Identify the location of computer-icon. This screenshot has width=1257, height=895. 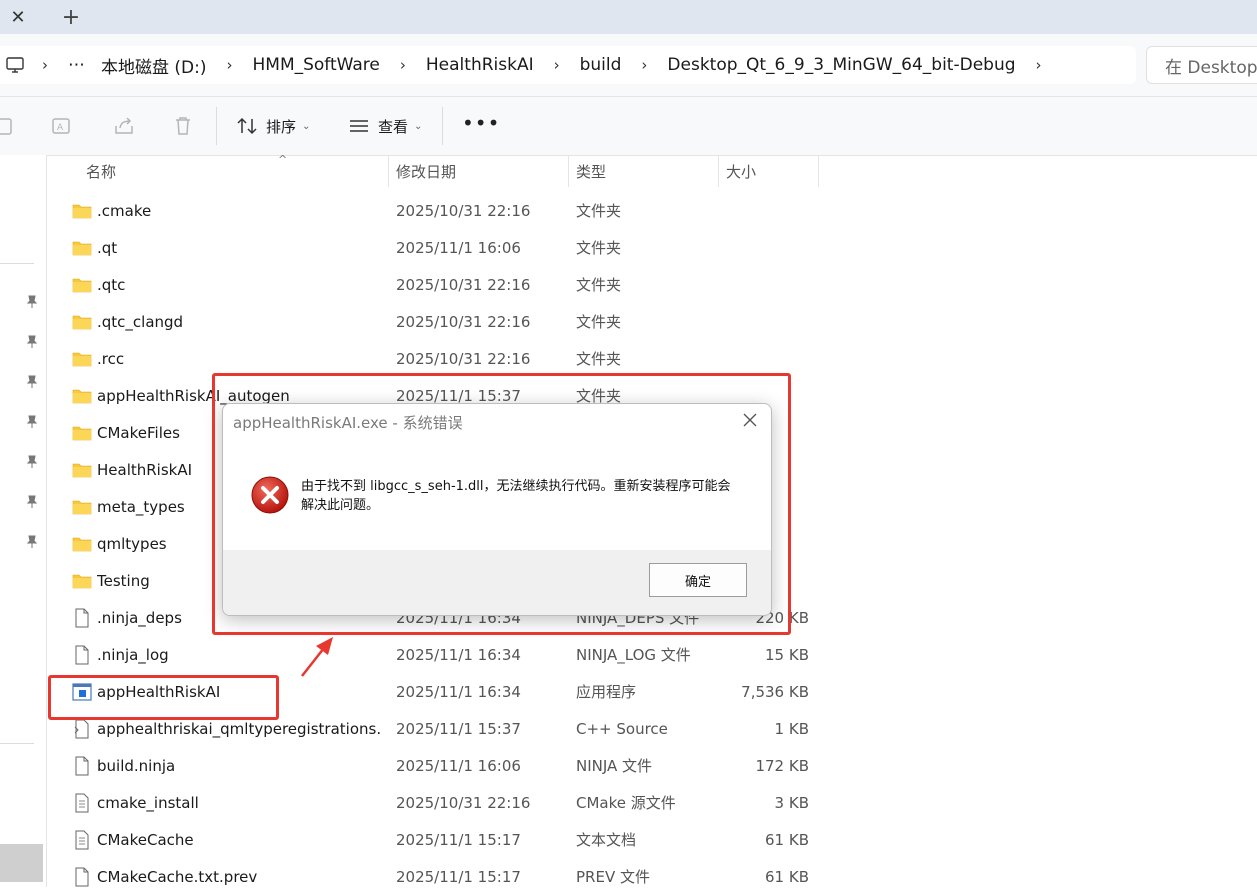
(15, 65).